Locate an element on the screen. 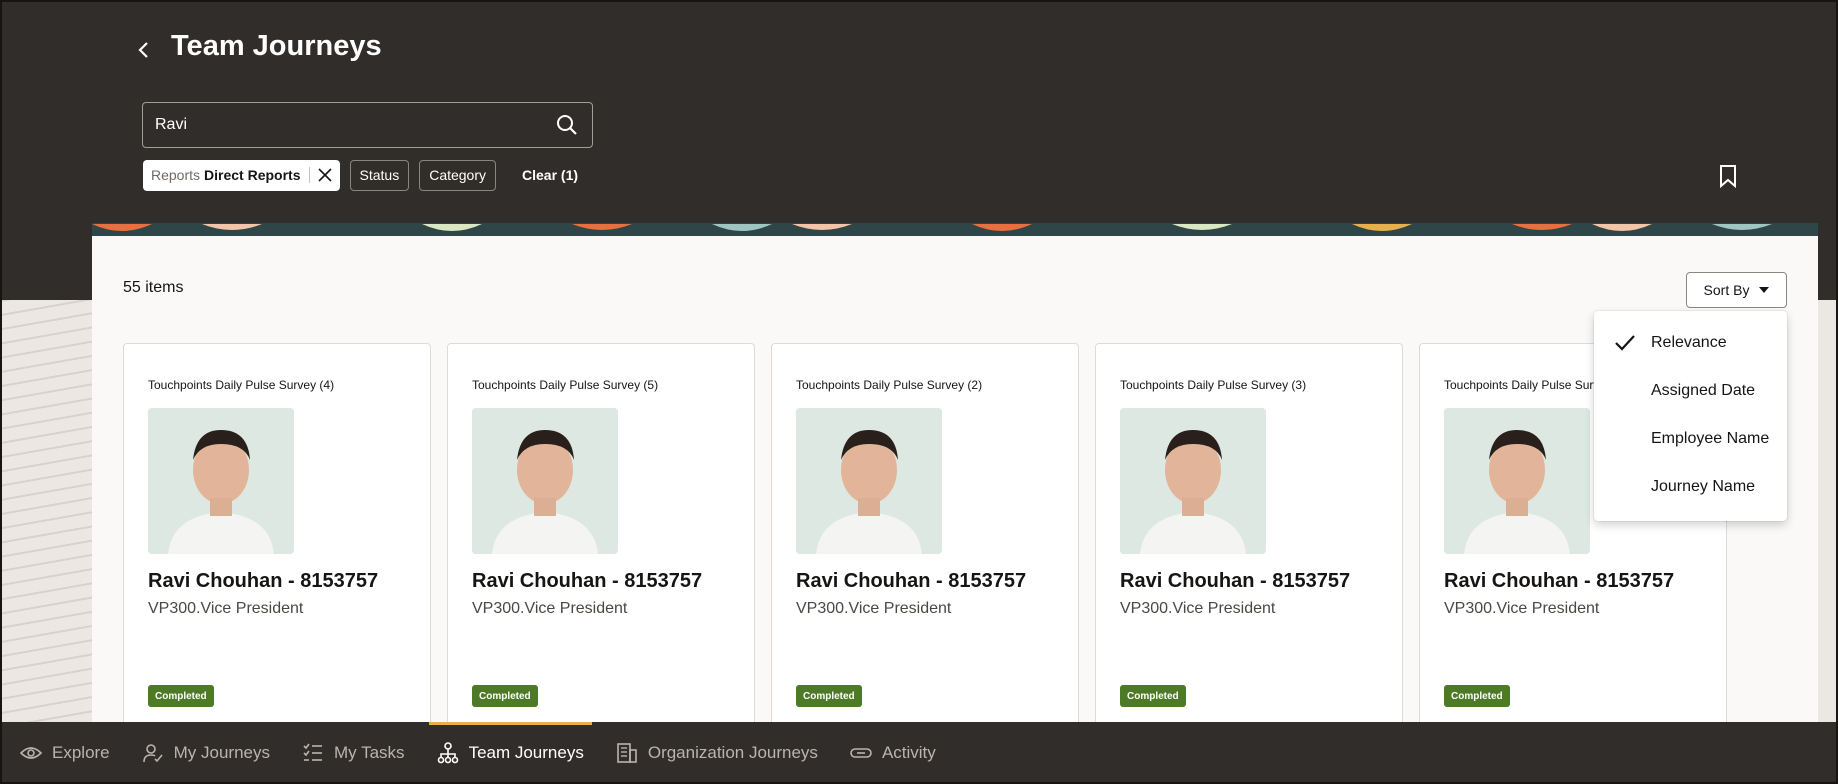 The height and width of the screenshot is (784, 1838). back-button is located at coordinates (144, 50).